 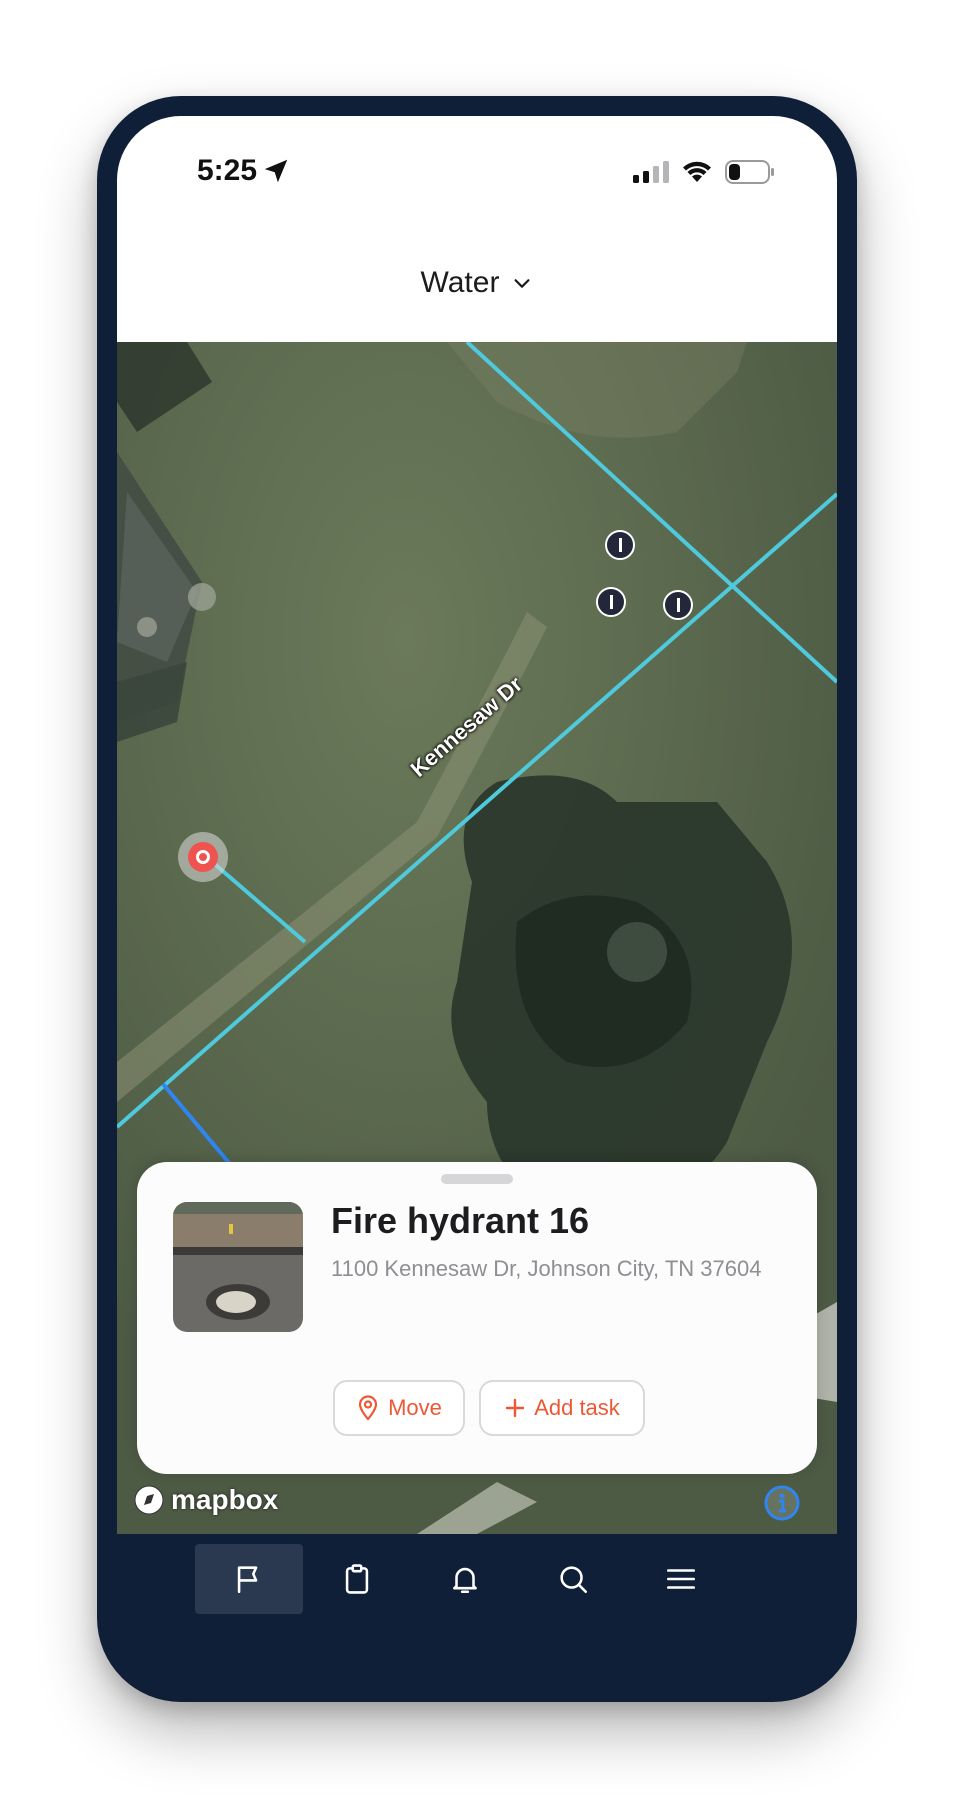 I want to click on feature-title: Fire hydrant 16, so click(x=460, y=1220).